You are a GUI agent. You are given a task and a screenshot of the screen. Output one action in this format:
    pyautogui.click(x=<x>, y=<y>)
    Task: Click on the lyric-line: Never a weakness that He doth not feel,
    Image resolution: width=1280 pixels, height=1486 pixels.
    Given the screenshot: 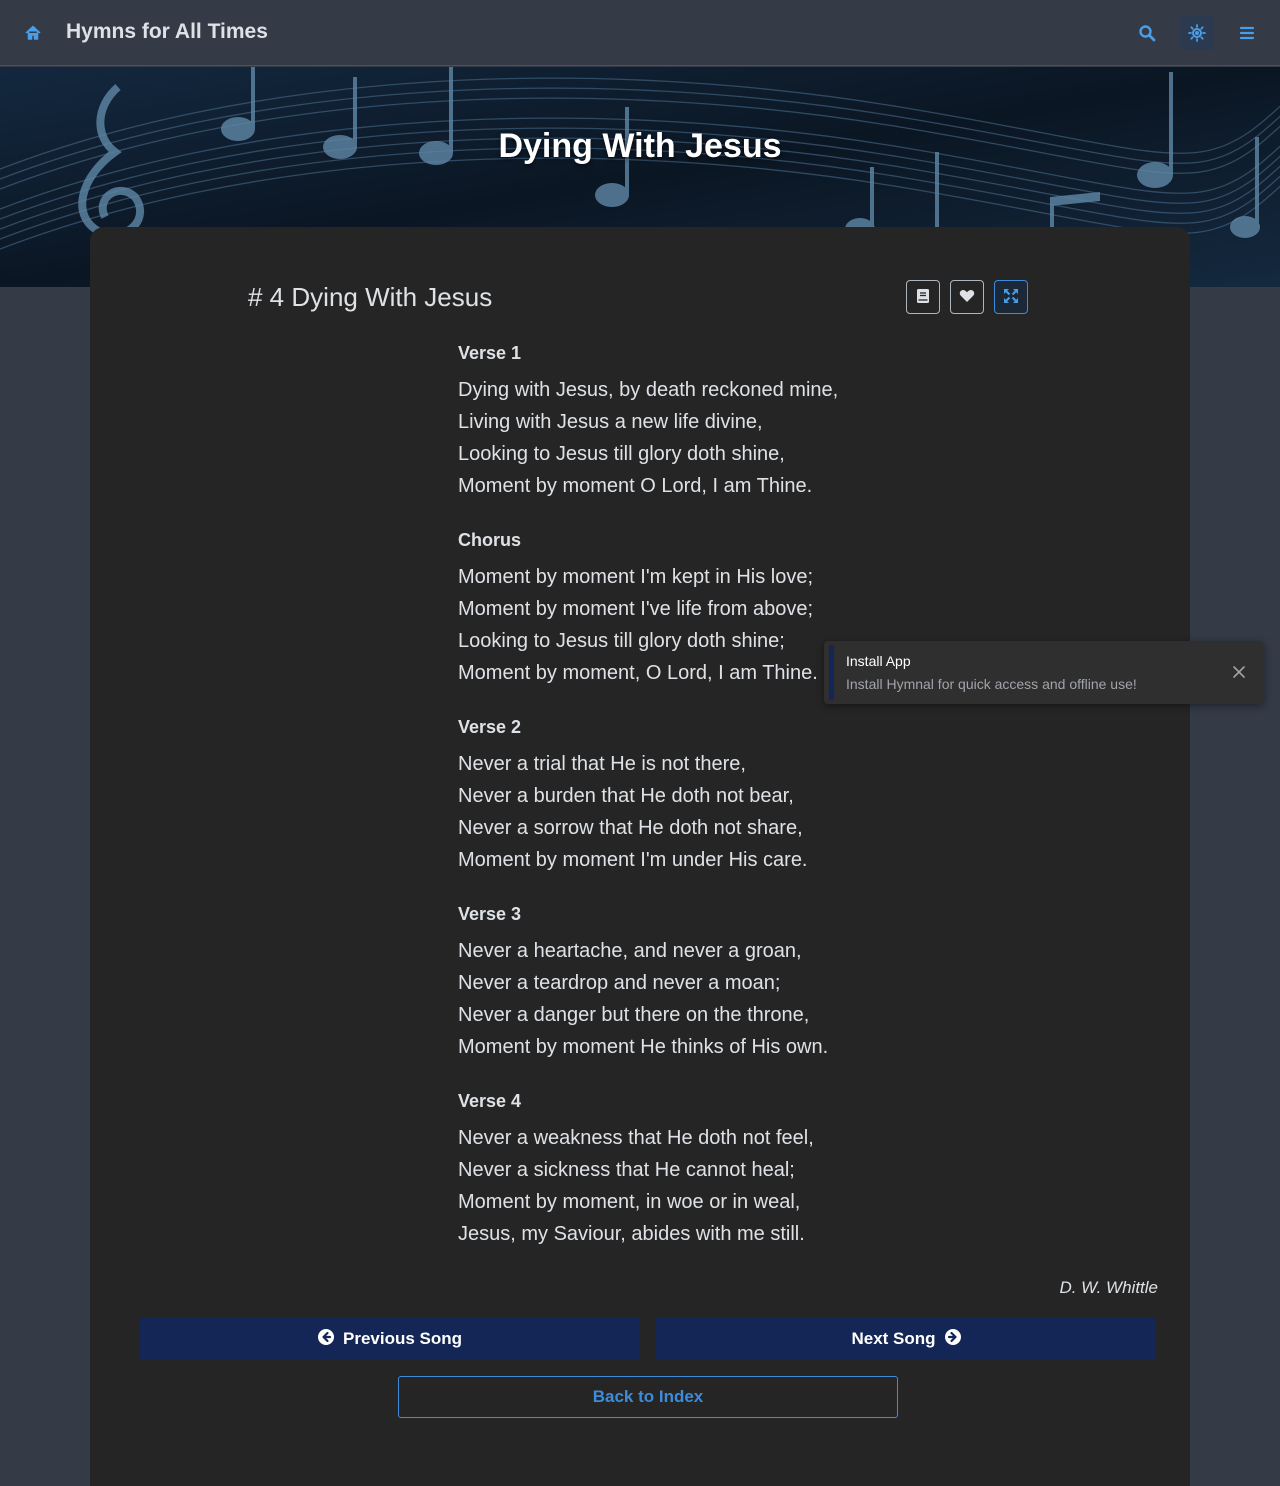 What is the action you would take?
    pyautogui.click(x=636, y=1138)
    